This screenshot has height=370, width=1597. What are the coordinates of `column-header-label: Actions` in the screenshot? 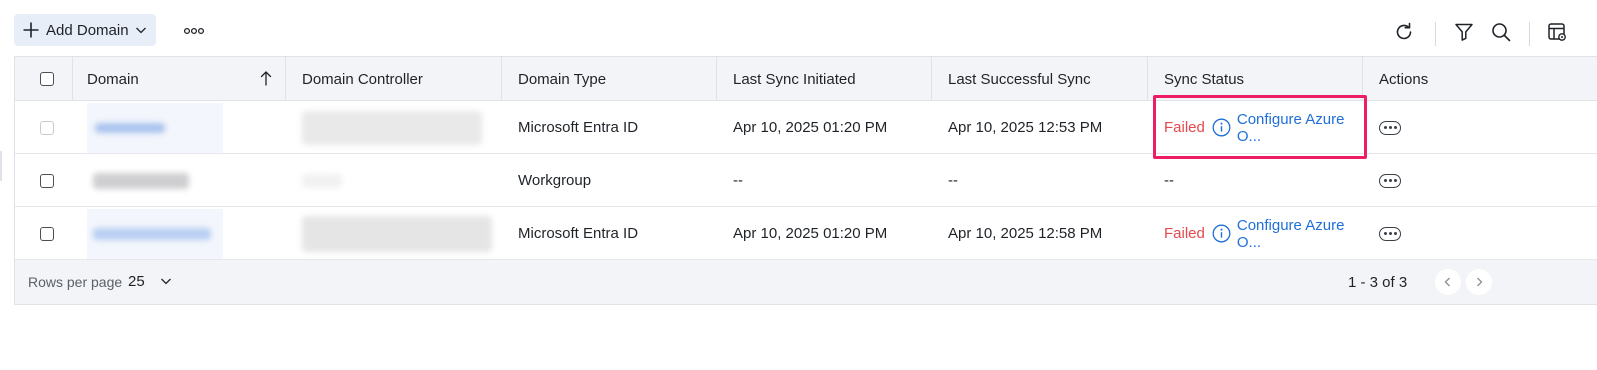 It's located at (1404, 79).